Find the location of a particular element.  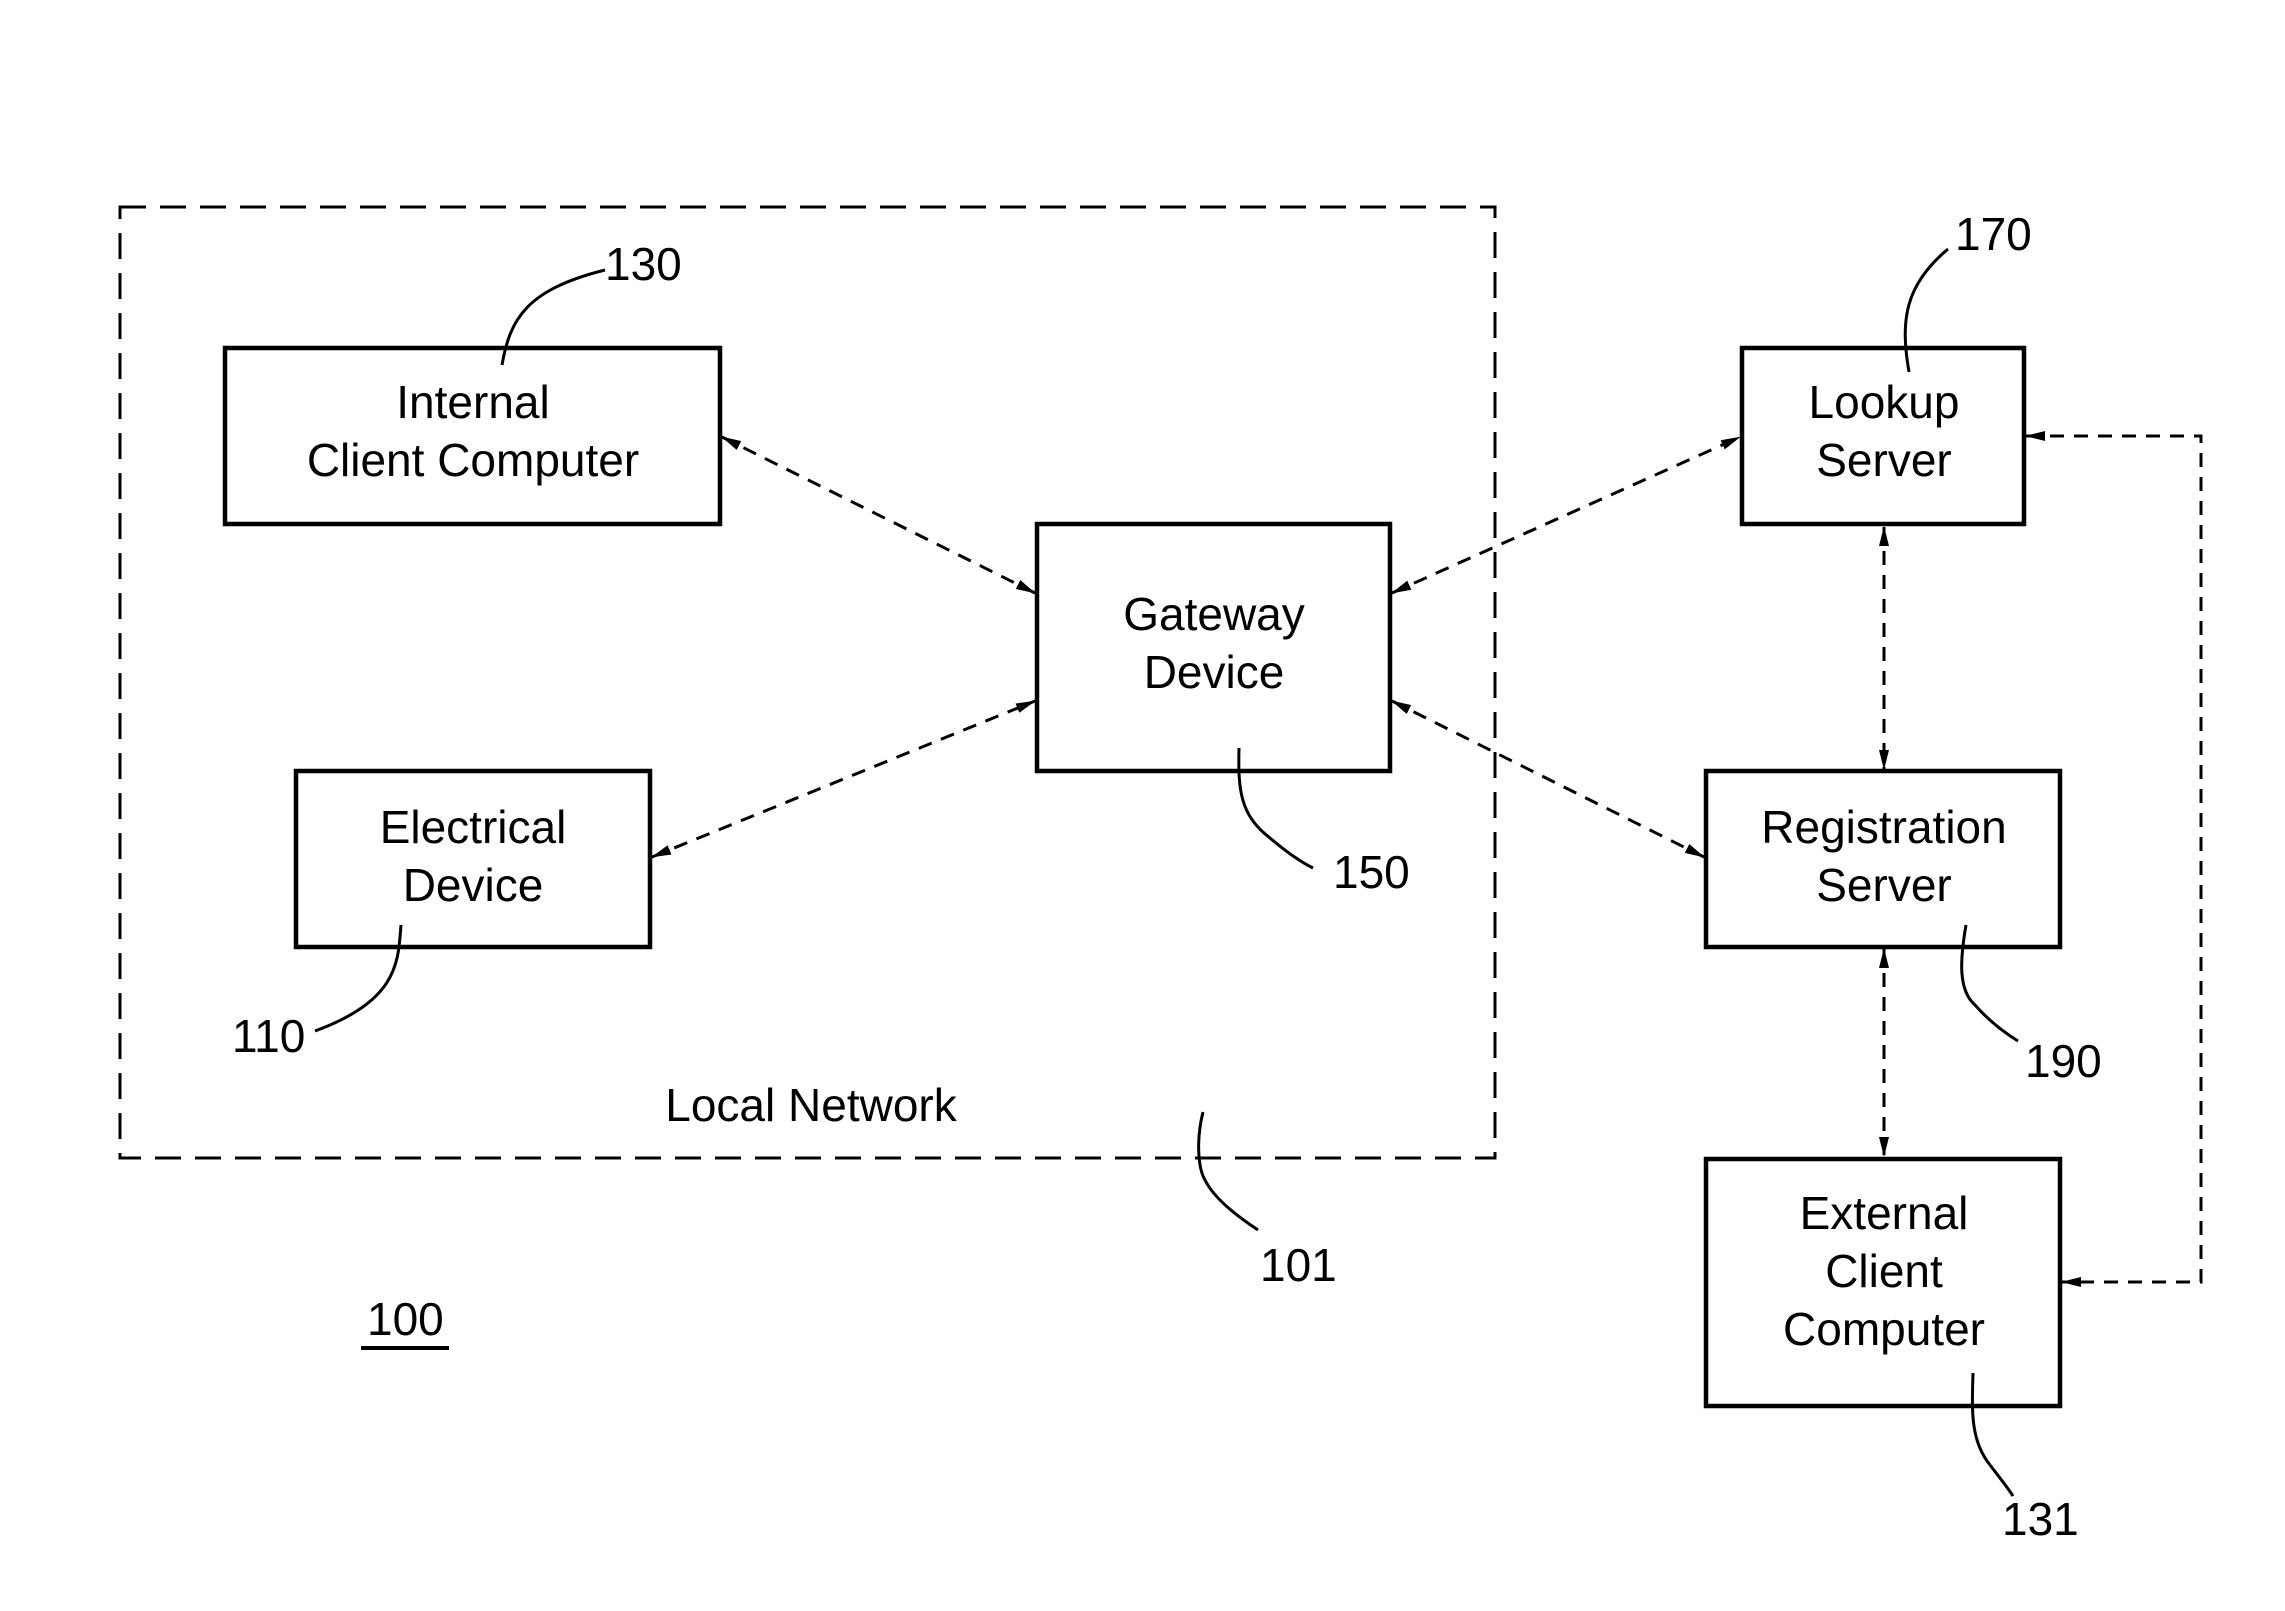

node-electrical-device: Electrical Device is located at coordinates (473, 859).